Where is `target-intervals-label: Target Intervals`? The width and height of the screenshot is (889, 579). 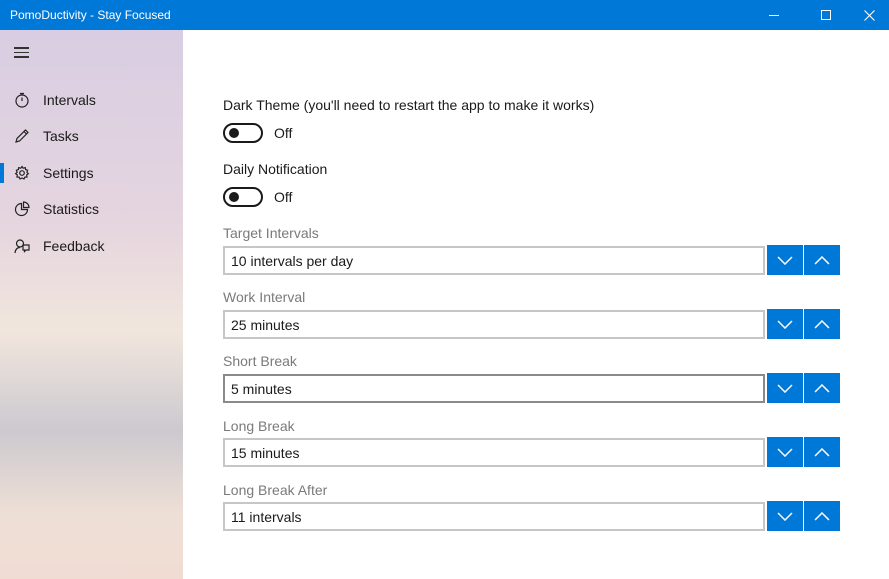
target-intervals-label: Target Intervals is located at coordinates (271, 233).